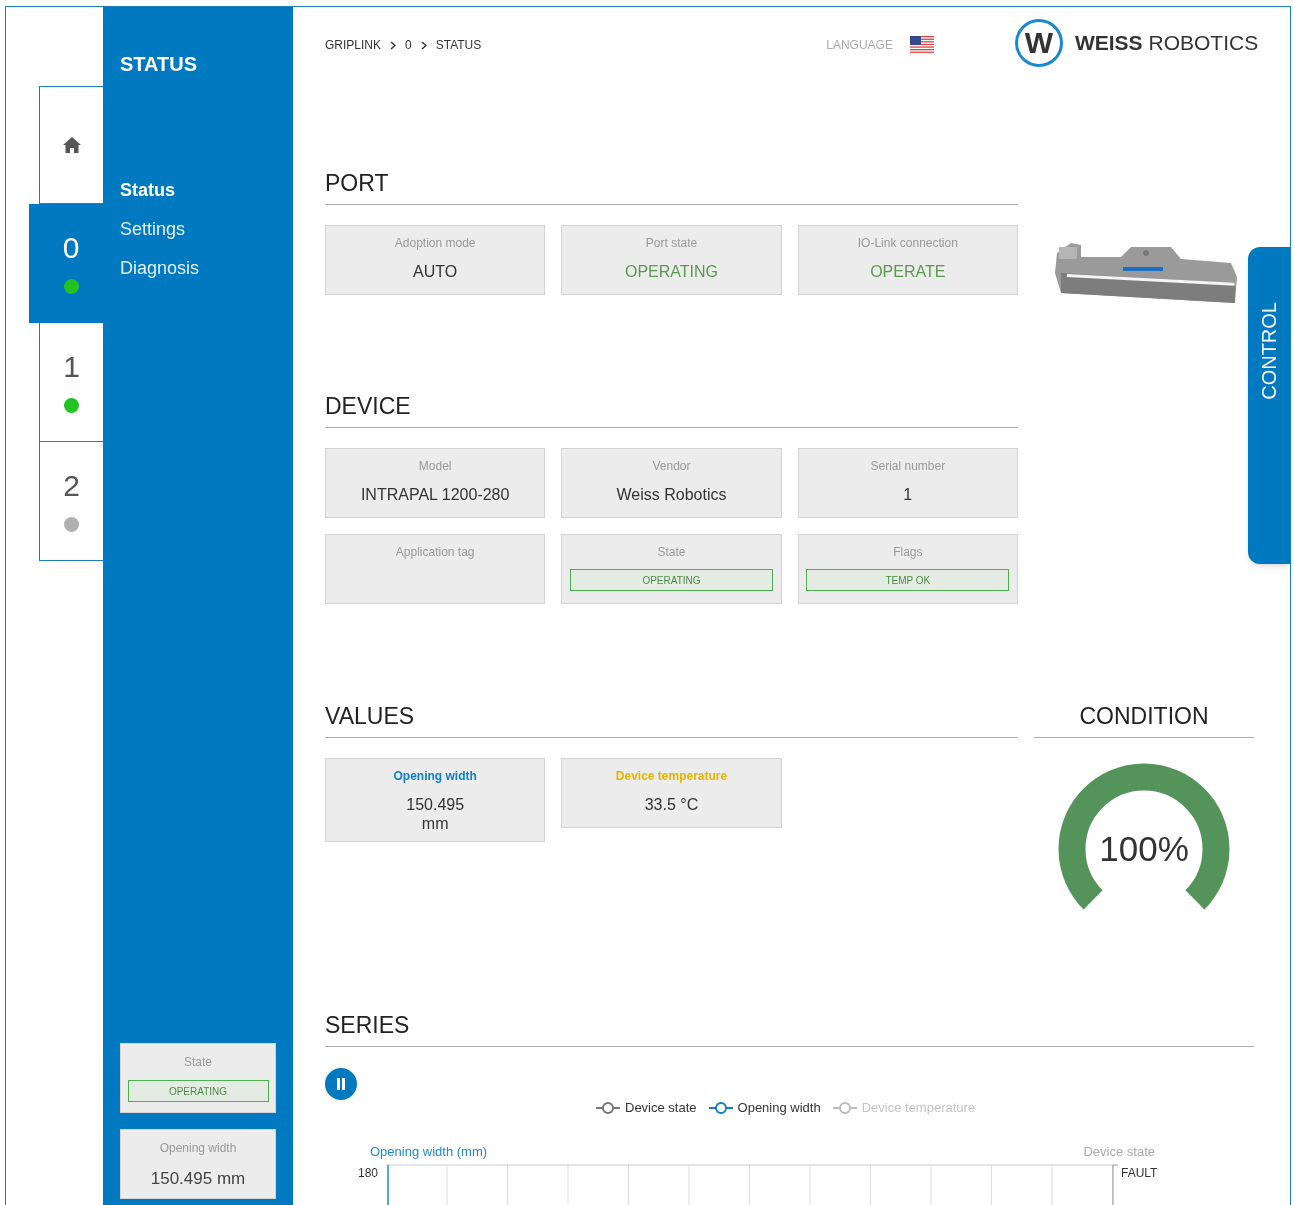 Image resolution: width=1293 pixels, height=1205 pixels. I want to click on flag-icon, so click(921, 45).